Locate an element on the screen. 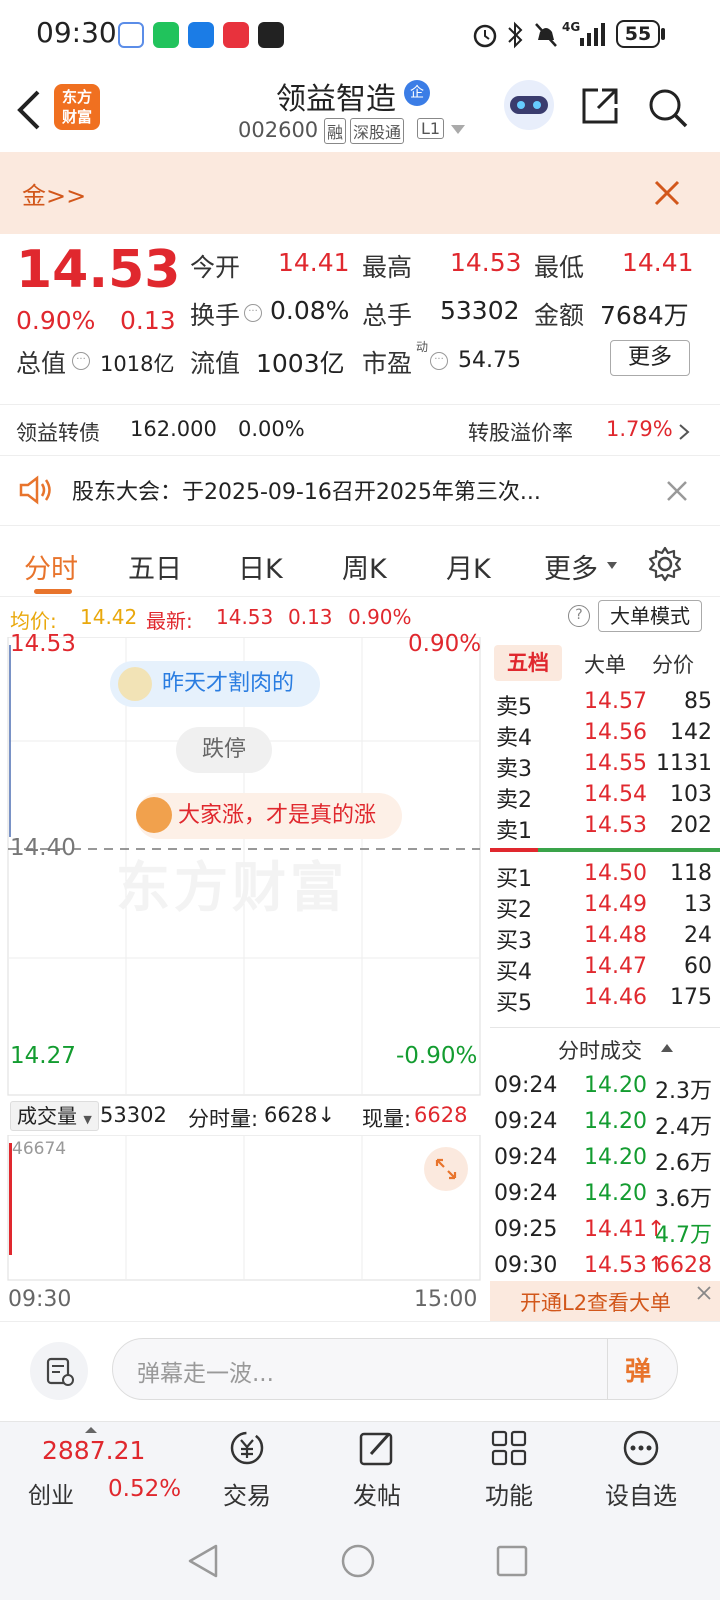 Image resolution: width=720 pixels, height=1600 pixels. tab-monthly-k: 月K is located at coordinates (468, 566).